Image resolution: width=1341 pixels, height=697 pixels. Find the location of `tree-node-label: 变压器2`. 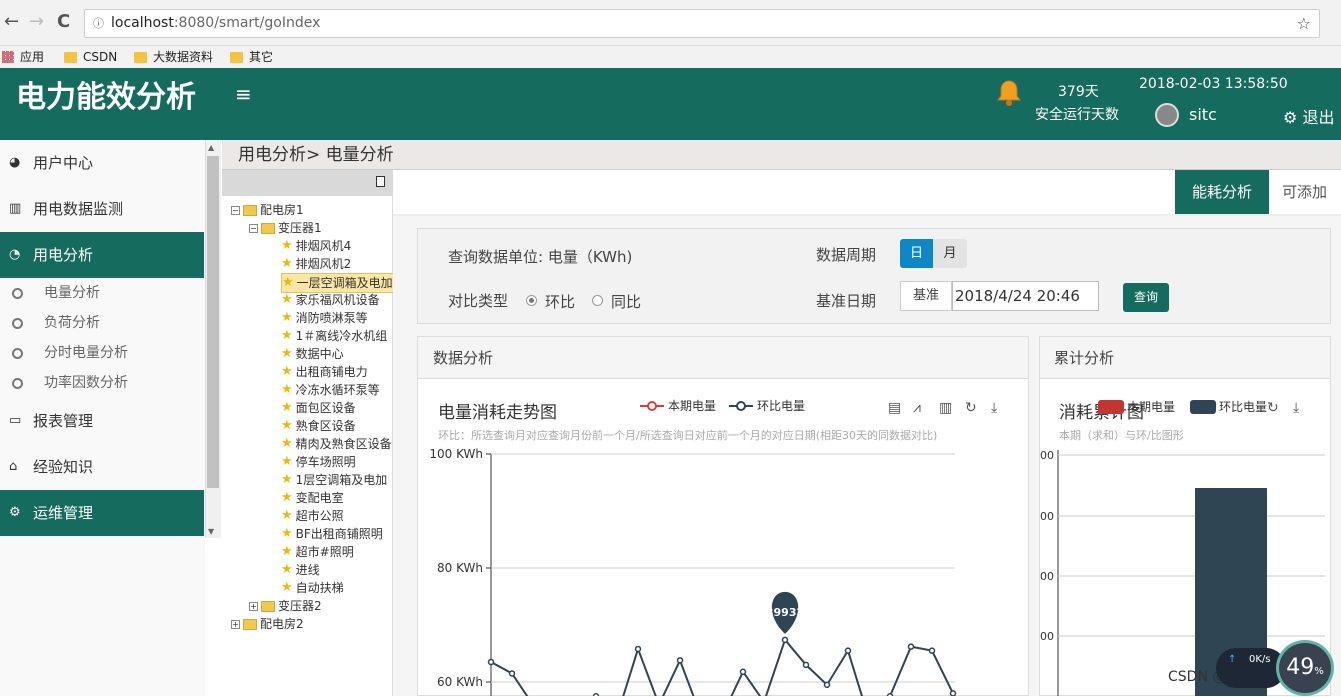

tree-node-label: 变压器2 is located at coordinates (300, 606).